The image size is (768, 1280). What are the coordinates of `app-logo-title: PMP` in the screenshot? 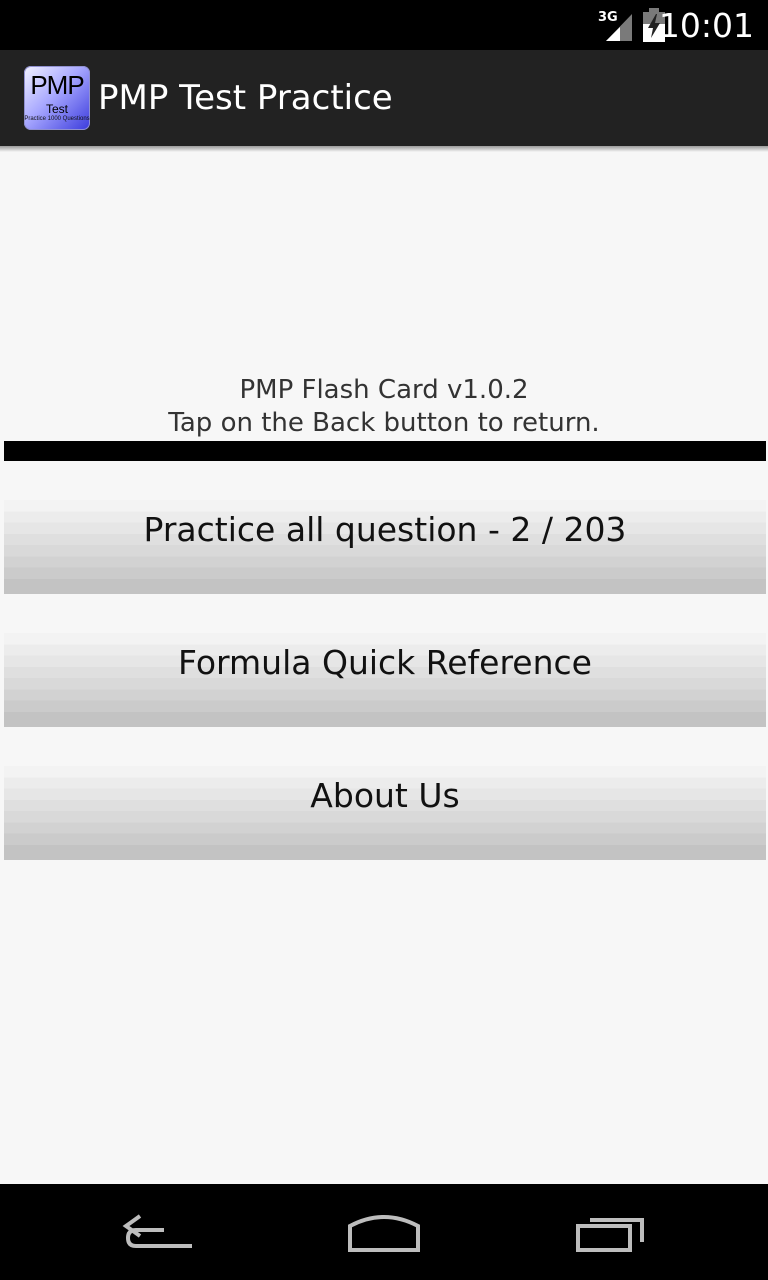 It's located at (57, 85).